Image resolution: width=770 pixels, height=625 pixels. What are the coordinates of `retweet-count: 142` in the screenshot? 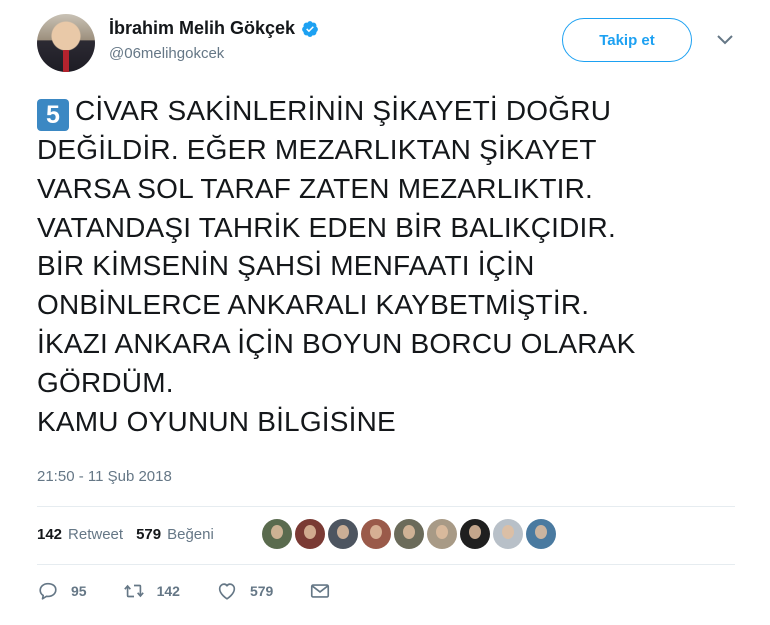 It's located at (168, 591).